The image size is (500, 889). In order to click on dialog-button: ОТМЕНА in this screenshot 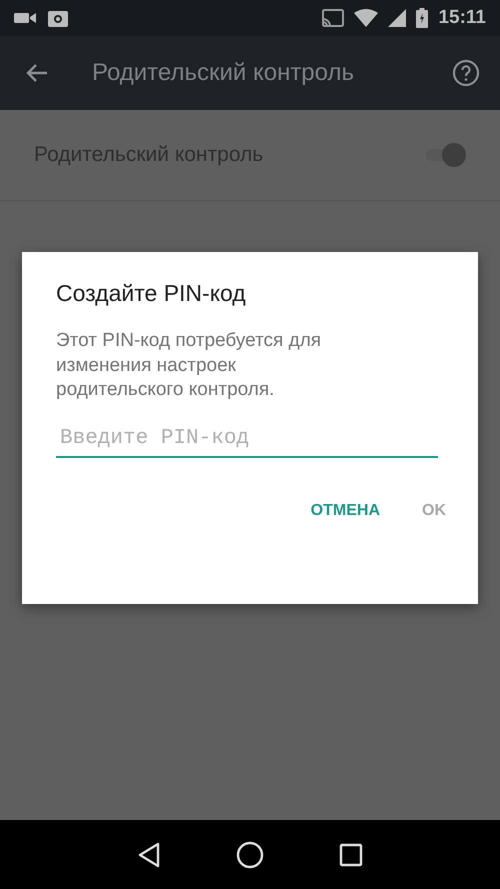, I will do `click(345, 511)`.